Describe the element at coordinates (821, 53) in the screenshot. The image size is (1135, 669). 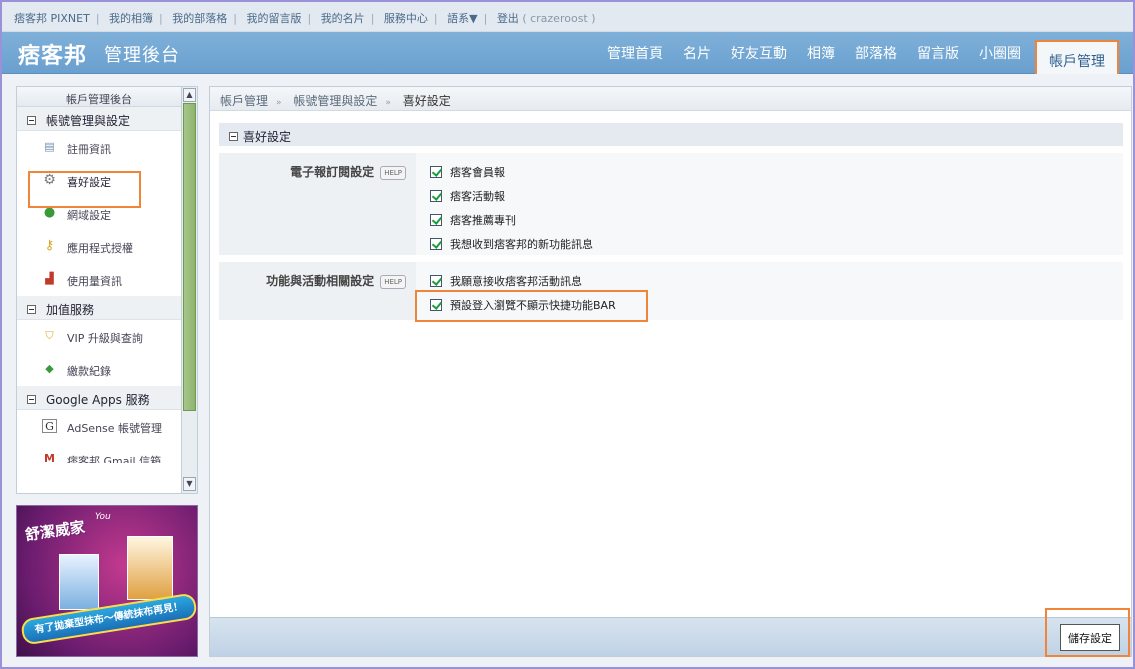
I see `nav-album: 相簿` at that location.